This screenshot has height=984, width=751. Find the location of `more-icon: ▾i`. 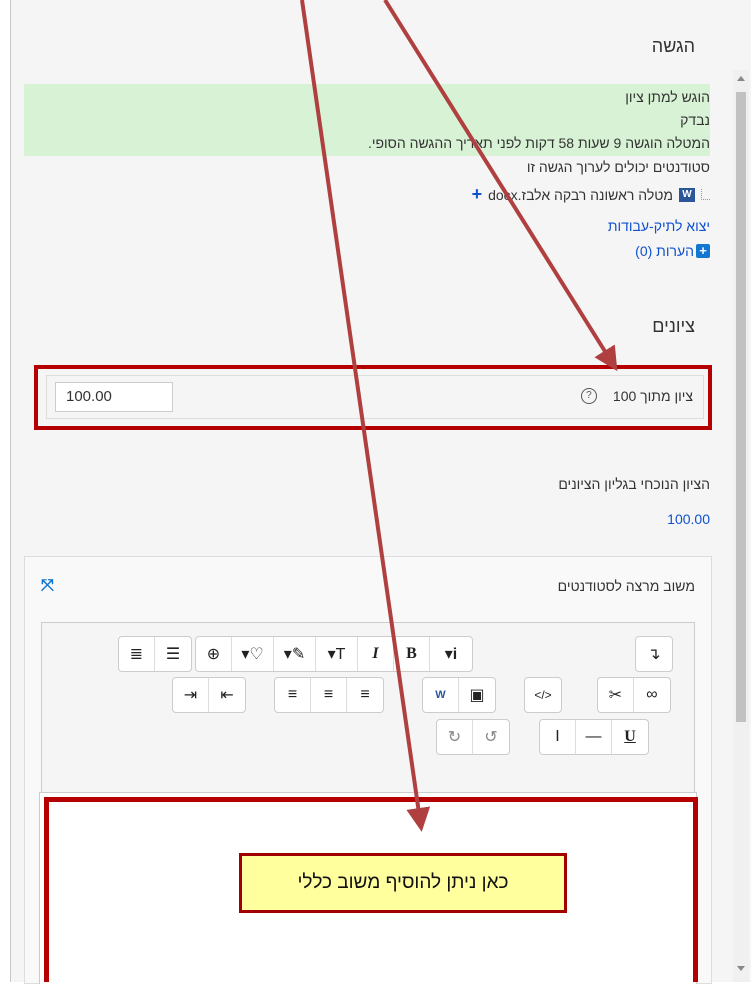

more-icon: ▾i is located at coordinates (451, 654).